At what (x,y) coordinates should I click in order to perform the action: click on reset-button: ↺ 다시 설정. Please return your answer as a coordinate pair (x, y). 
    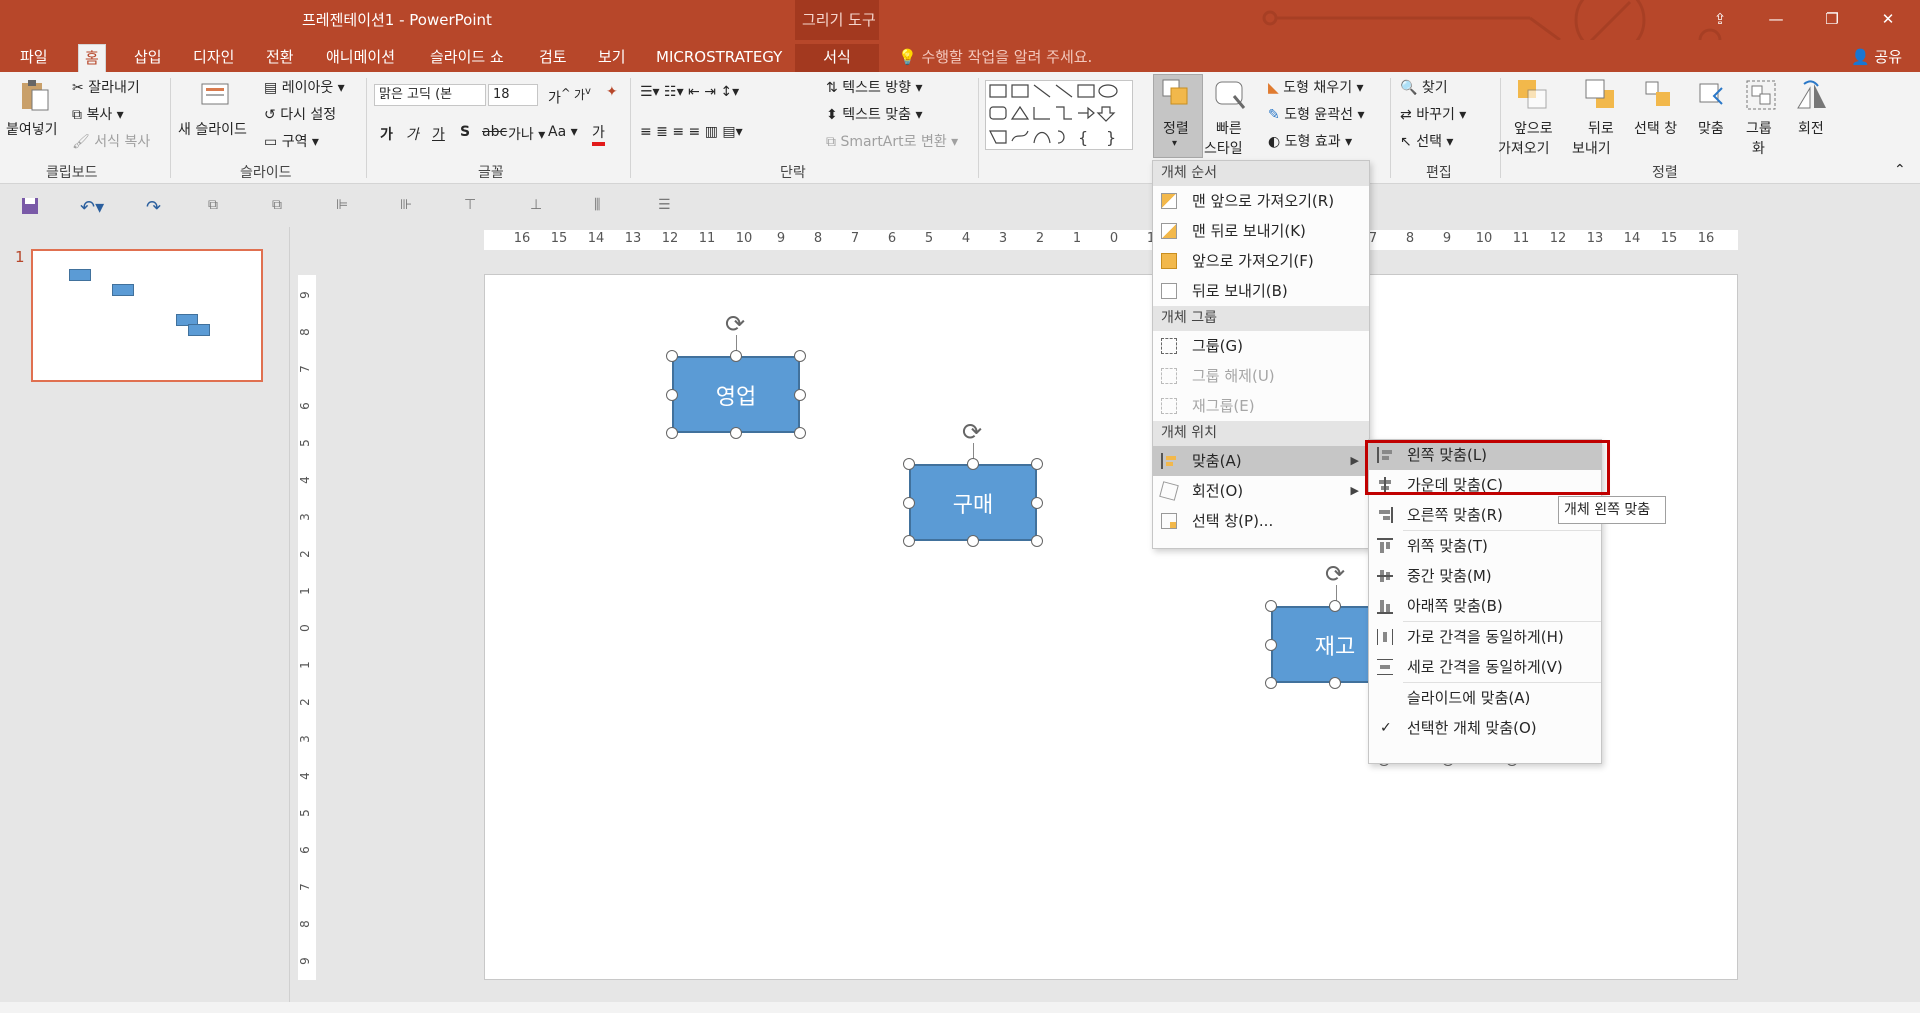
    Looking at the image, I should click on (300, 114).